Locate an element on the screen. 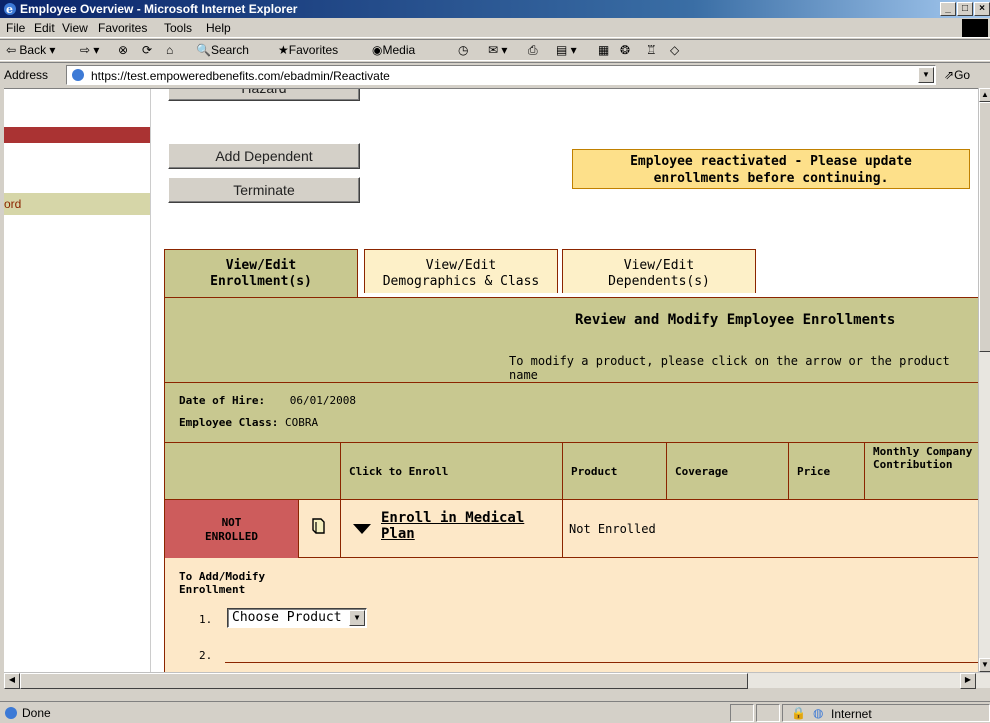  enroll-link-line2: Plan is located at coordinates (398, 534).